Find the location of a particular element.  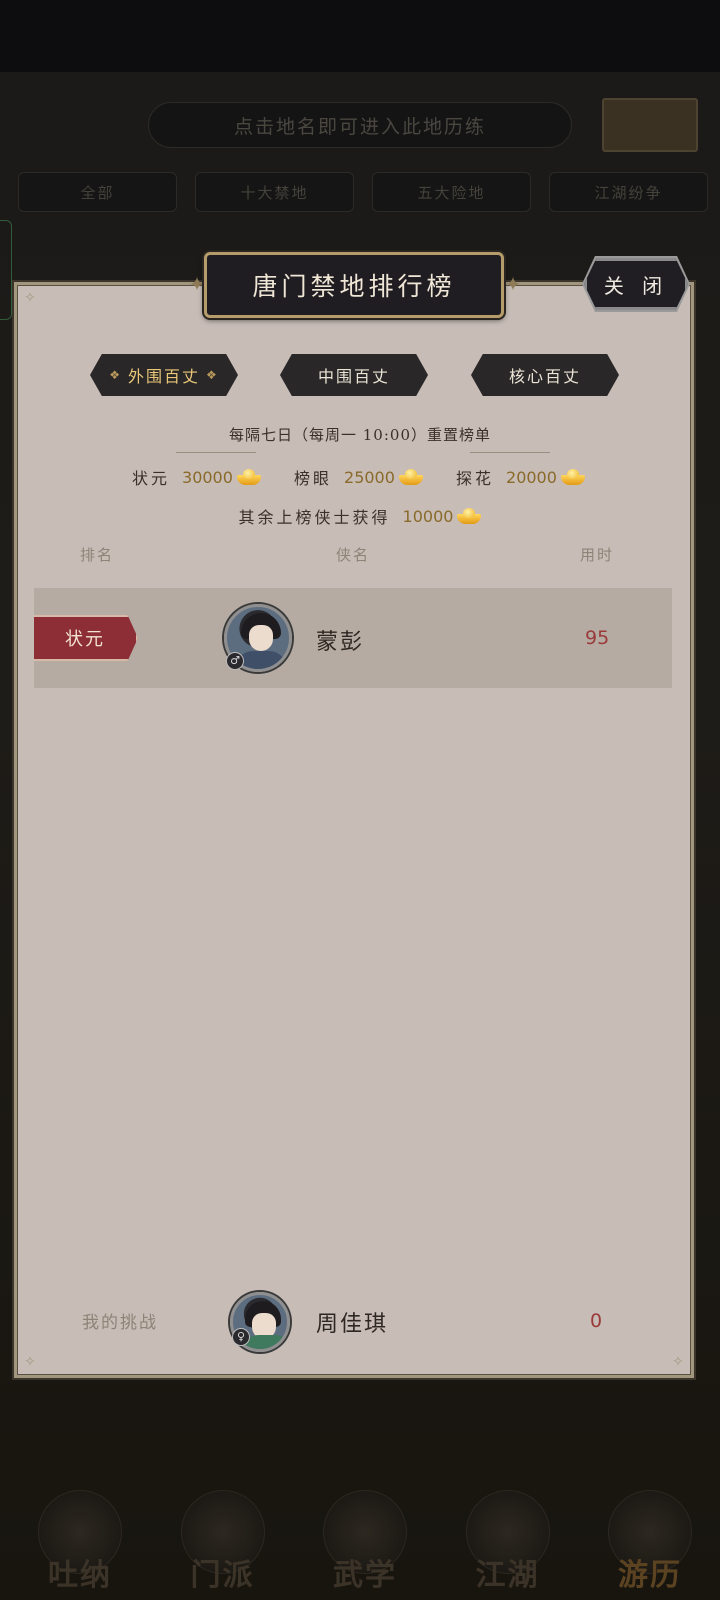

side-handle is located at coordinates (6, 270).